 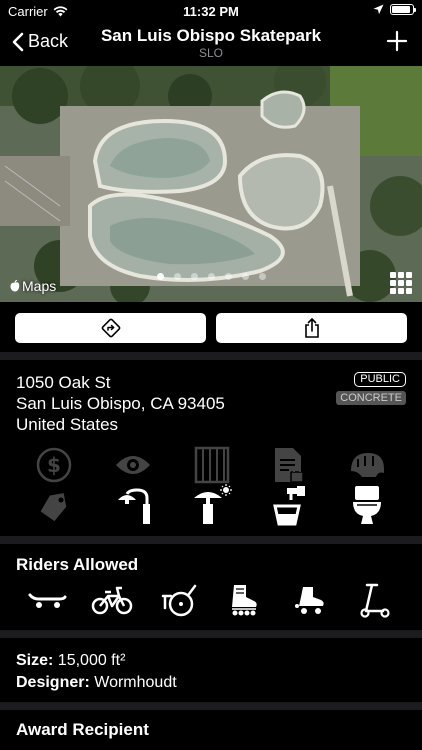 What do you see at coordinates (289, 465) in the screenshot?
I see `waiver-icon` at bounding box center [289, 465].